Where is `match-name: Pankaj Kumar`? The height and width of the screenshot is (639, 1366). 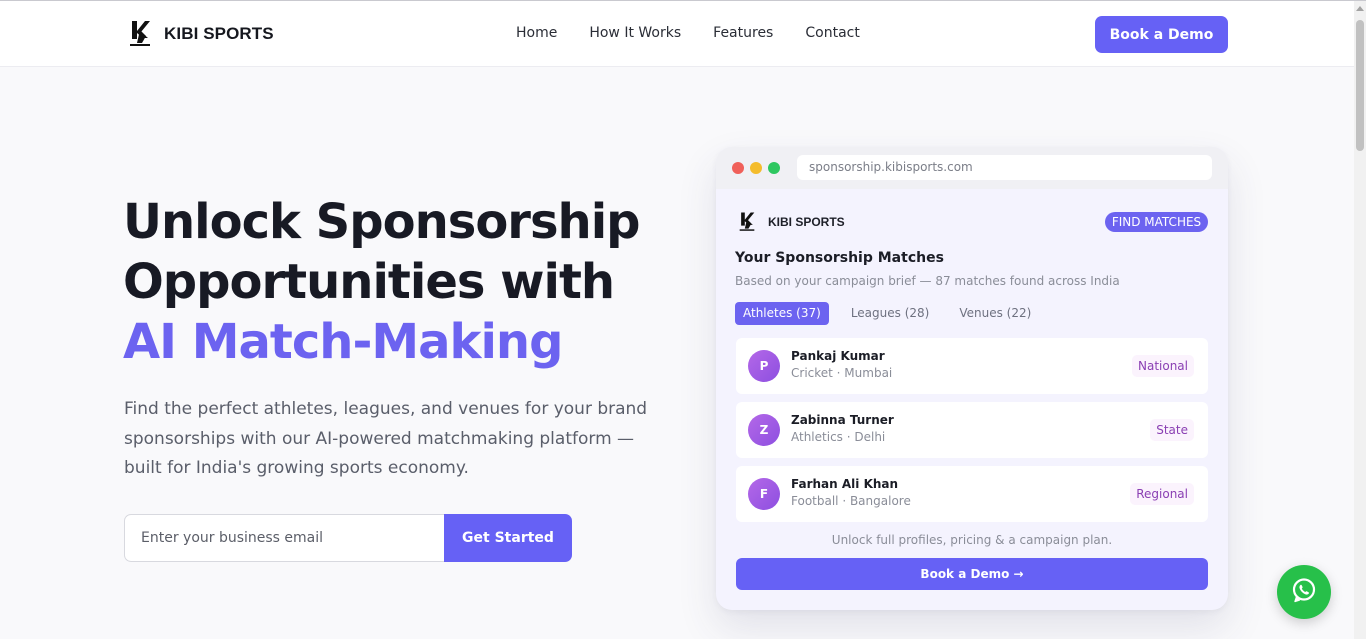
match-name: Pankaj Kumar is located at coordinates (838, 356).